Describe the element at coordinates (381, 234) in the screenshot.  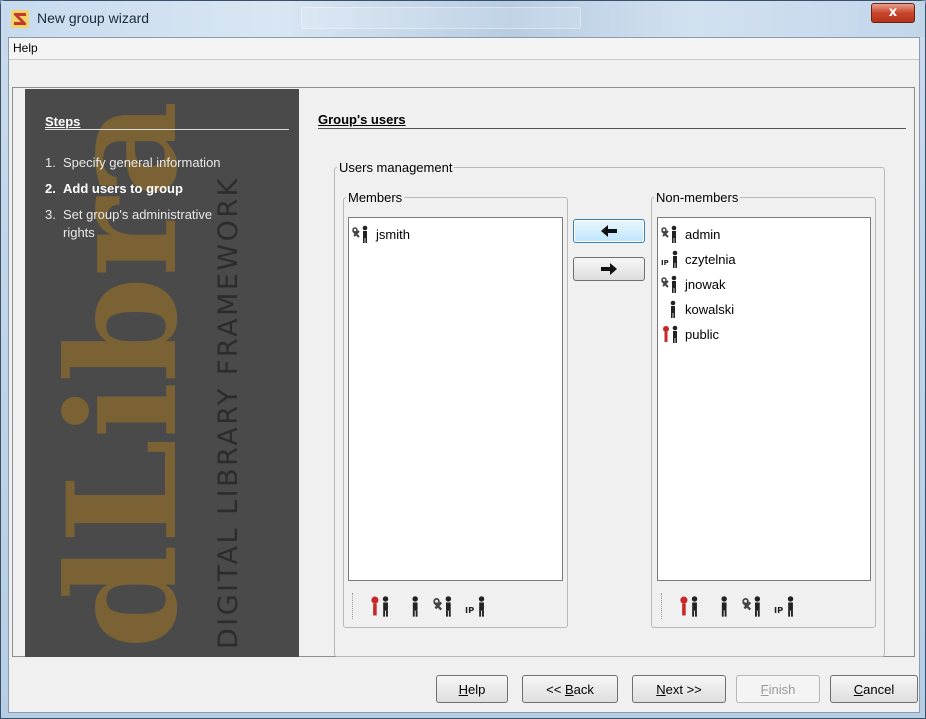
I see `list-item: jsmith` at that location.